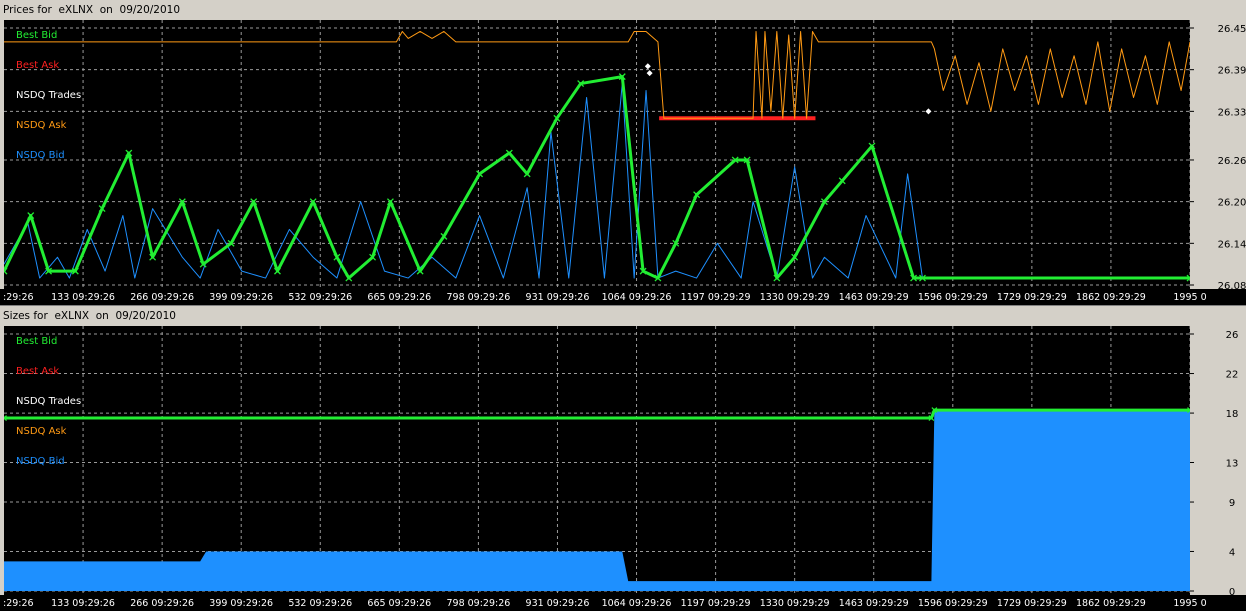 This screenshot has height=611, width=1246. Describe the element at coordinates (1232, 203) in the screenshot. I see `y-tick-label: 26.20` at that location.